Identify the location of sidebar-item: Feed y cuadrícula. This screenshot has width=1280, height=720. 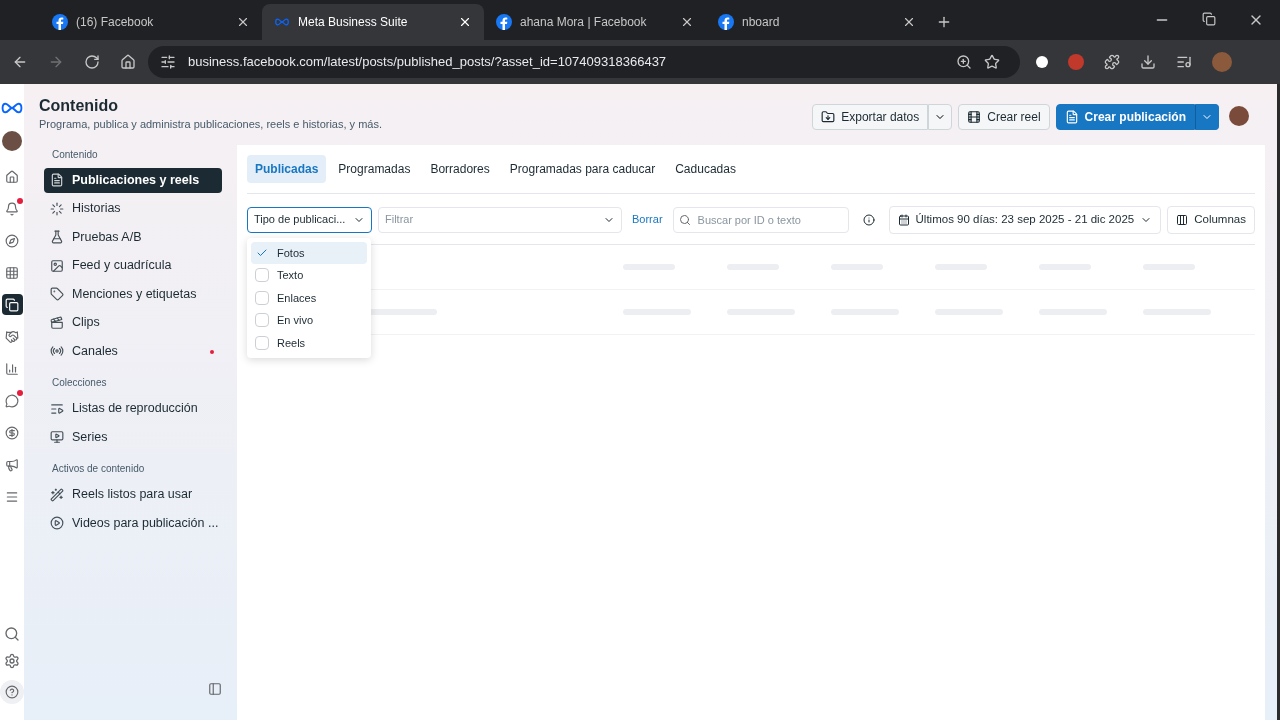
(133, 265).